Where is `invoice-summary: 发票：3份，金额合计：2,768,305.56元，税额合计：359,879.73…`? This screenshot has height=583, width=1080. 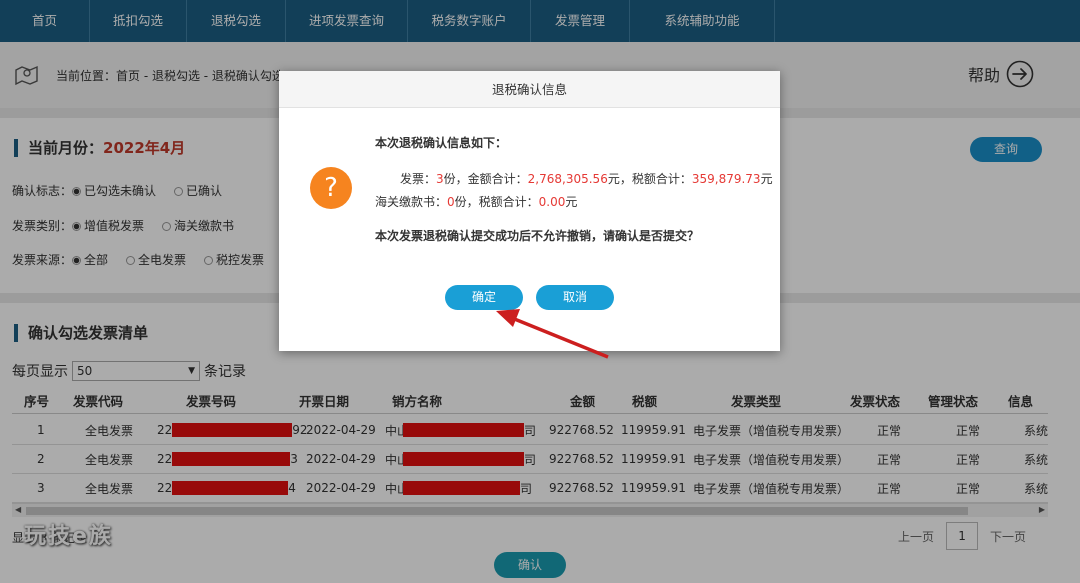 invoice-summary: 发票：3份，金额合计：2,768,305.56元，税额合计：359,879.73… is located at coordinates (586, 179).